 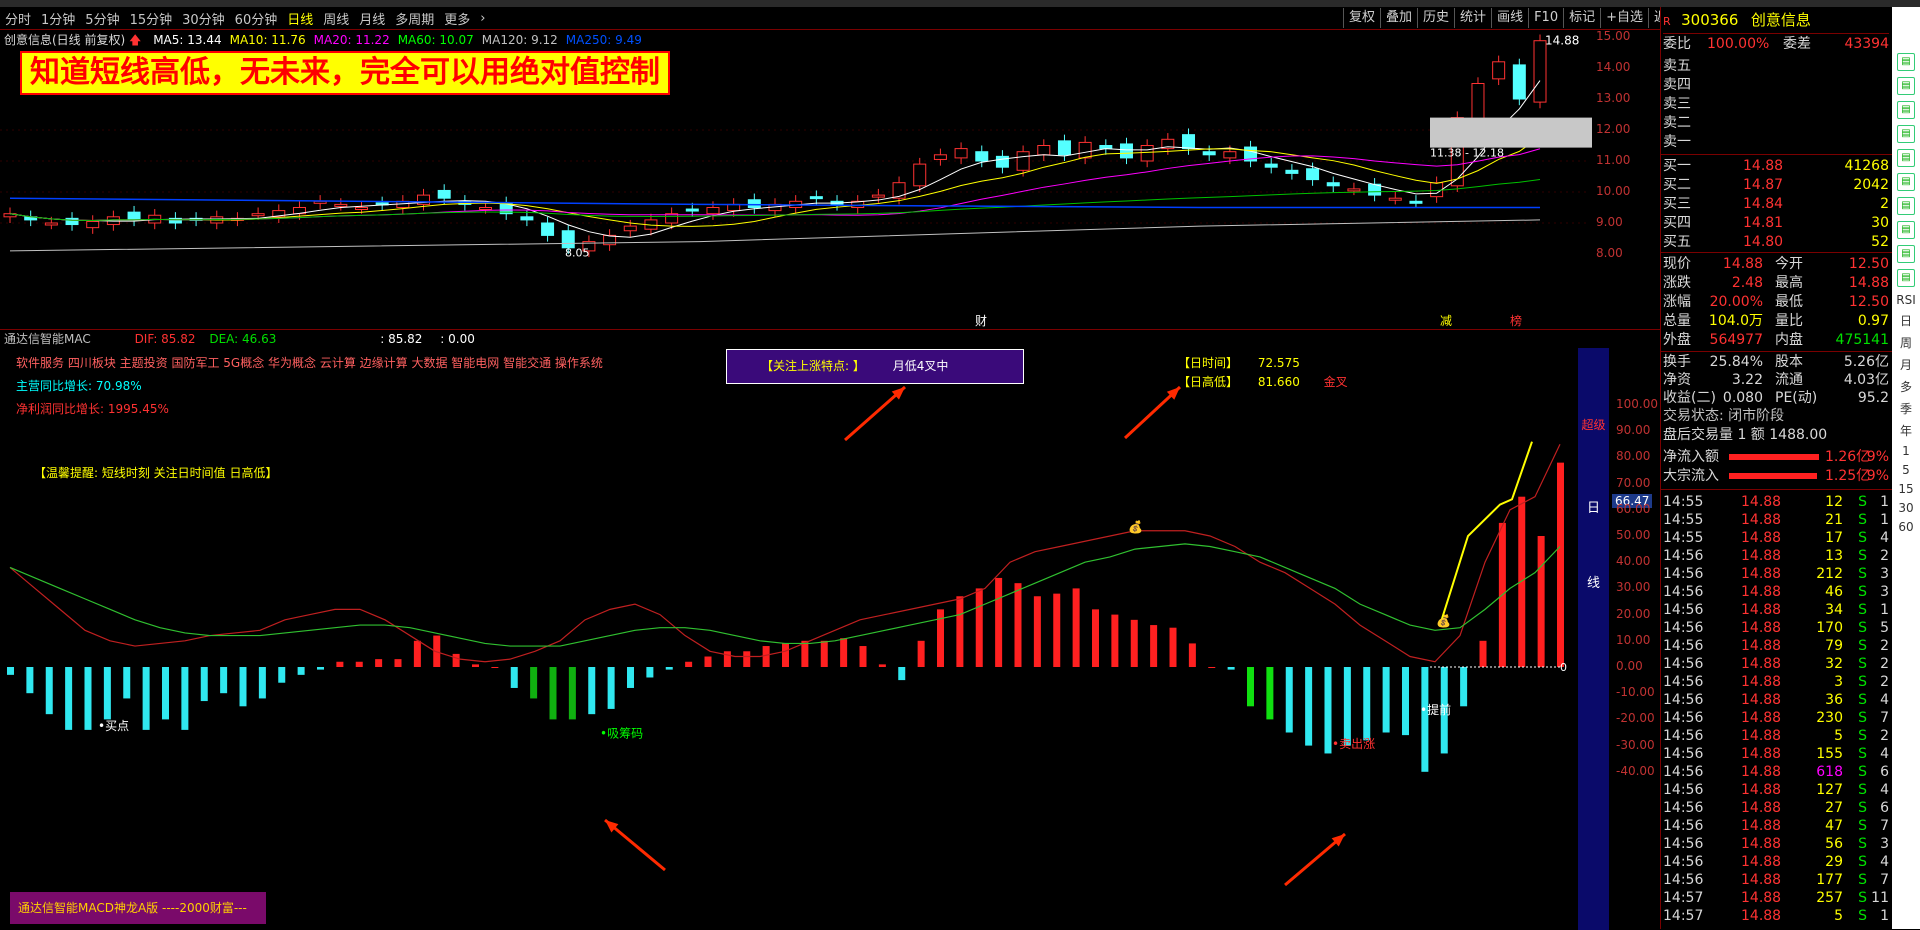 What do you see at coordinates (102, 18) in the screenshot?
I see `period-5min: 5分钟` at bounding box center [102, 18].